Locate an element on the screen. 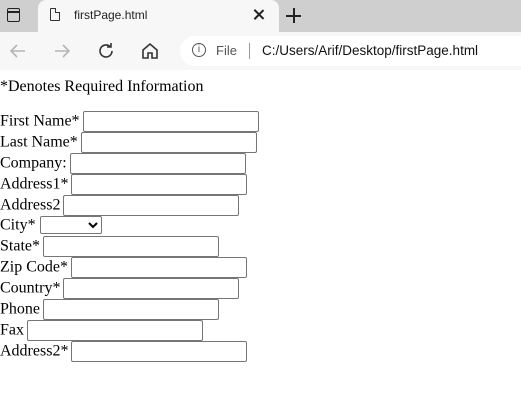 The height and width of the screenshot is (403, 521). address1-input is located at coordinates (159, 184).